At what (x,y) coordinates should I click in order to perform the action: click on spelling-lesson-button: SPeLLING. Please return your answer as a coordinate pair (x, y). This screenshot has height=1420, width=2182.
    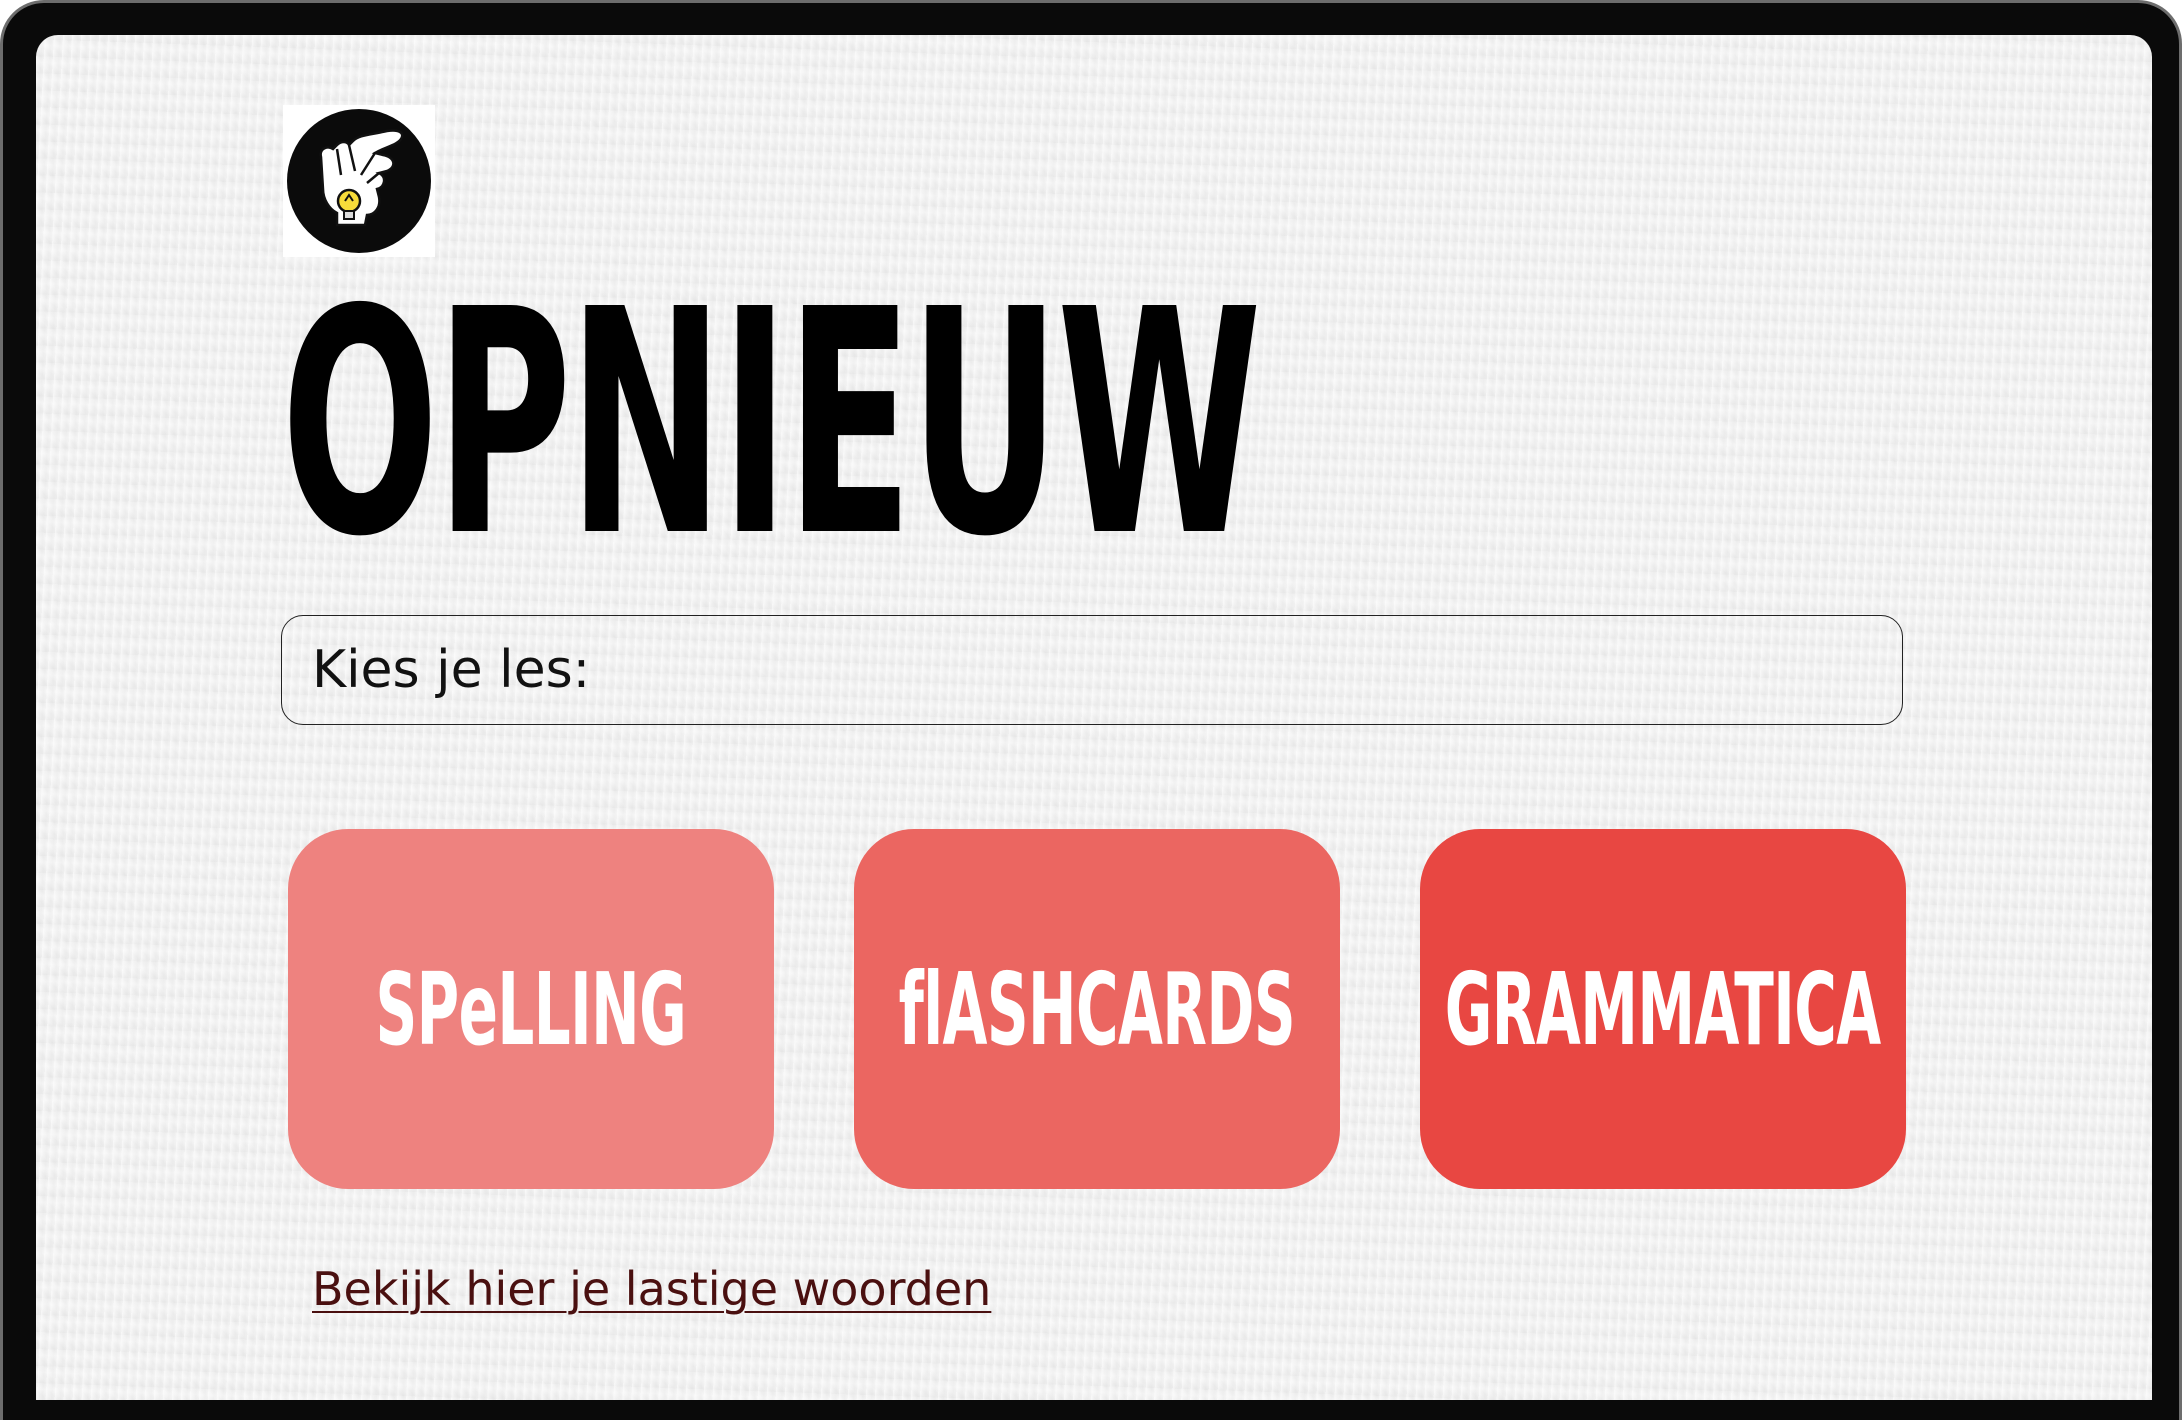
    Looking at the image, I should click on (531, 1009).